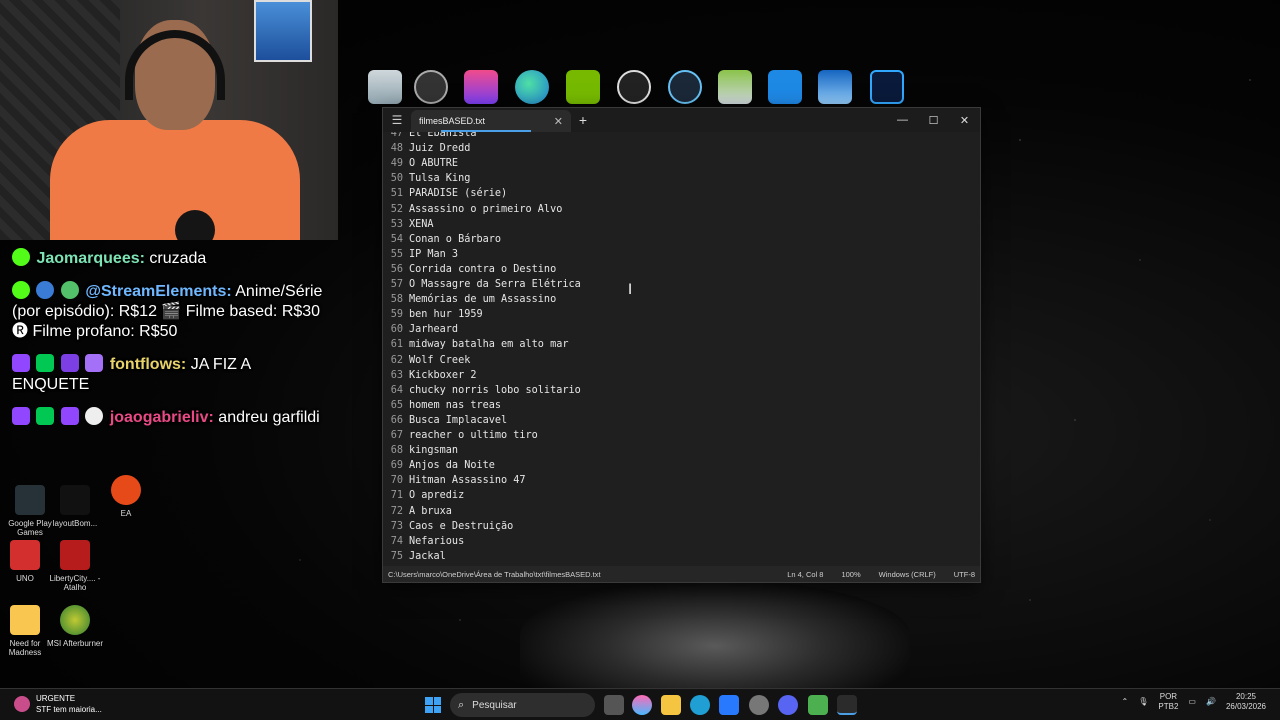 The height and width of the screenshot is (720, 1280). I want to click on line-number: 61, so click(396, 345).